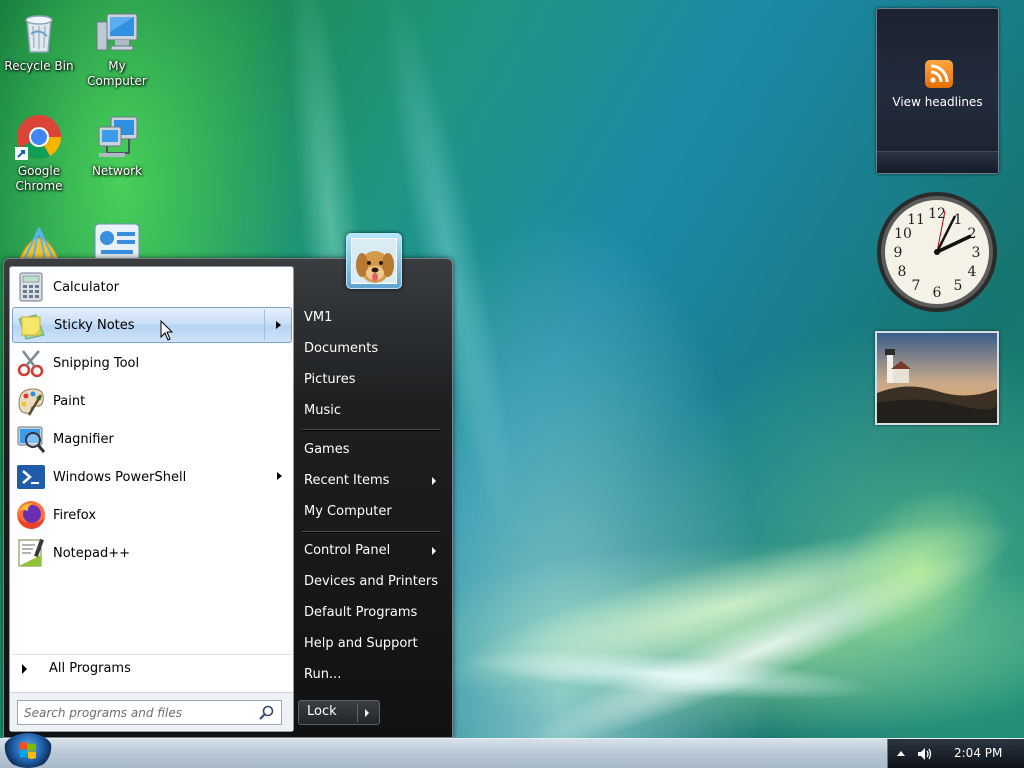 The height and width of the screenshot is (768, 1024). What do you see at coordinates (96, 363) in the screenshot?
I see `program-label: Snipping Tool` at bounding box center [96, 363].